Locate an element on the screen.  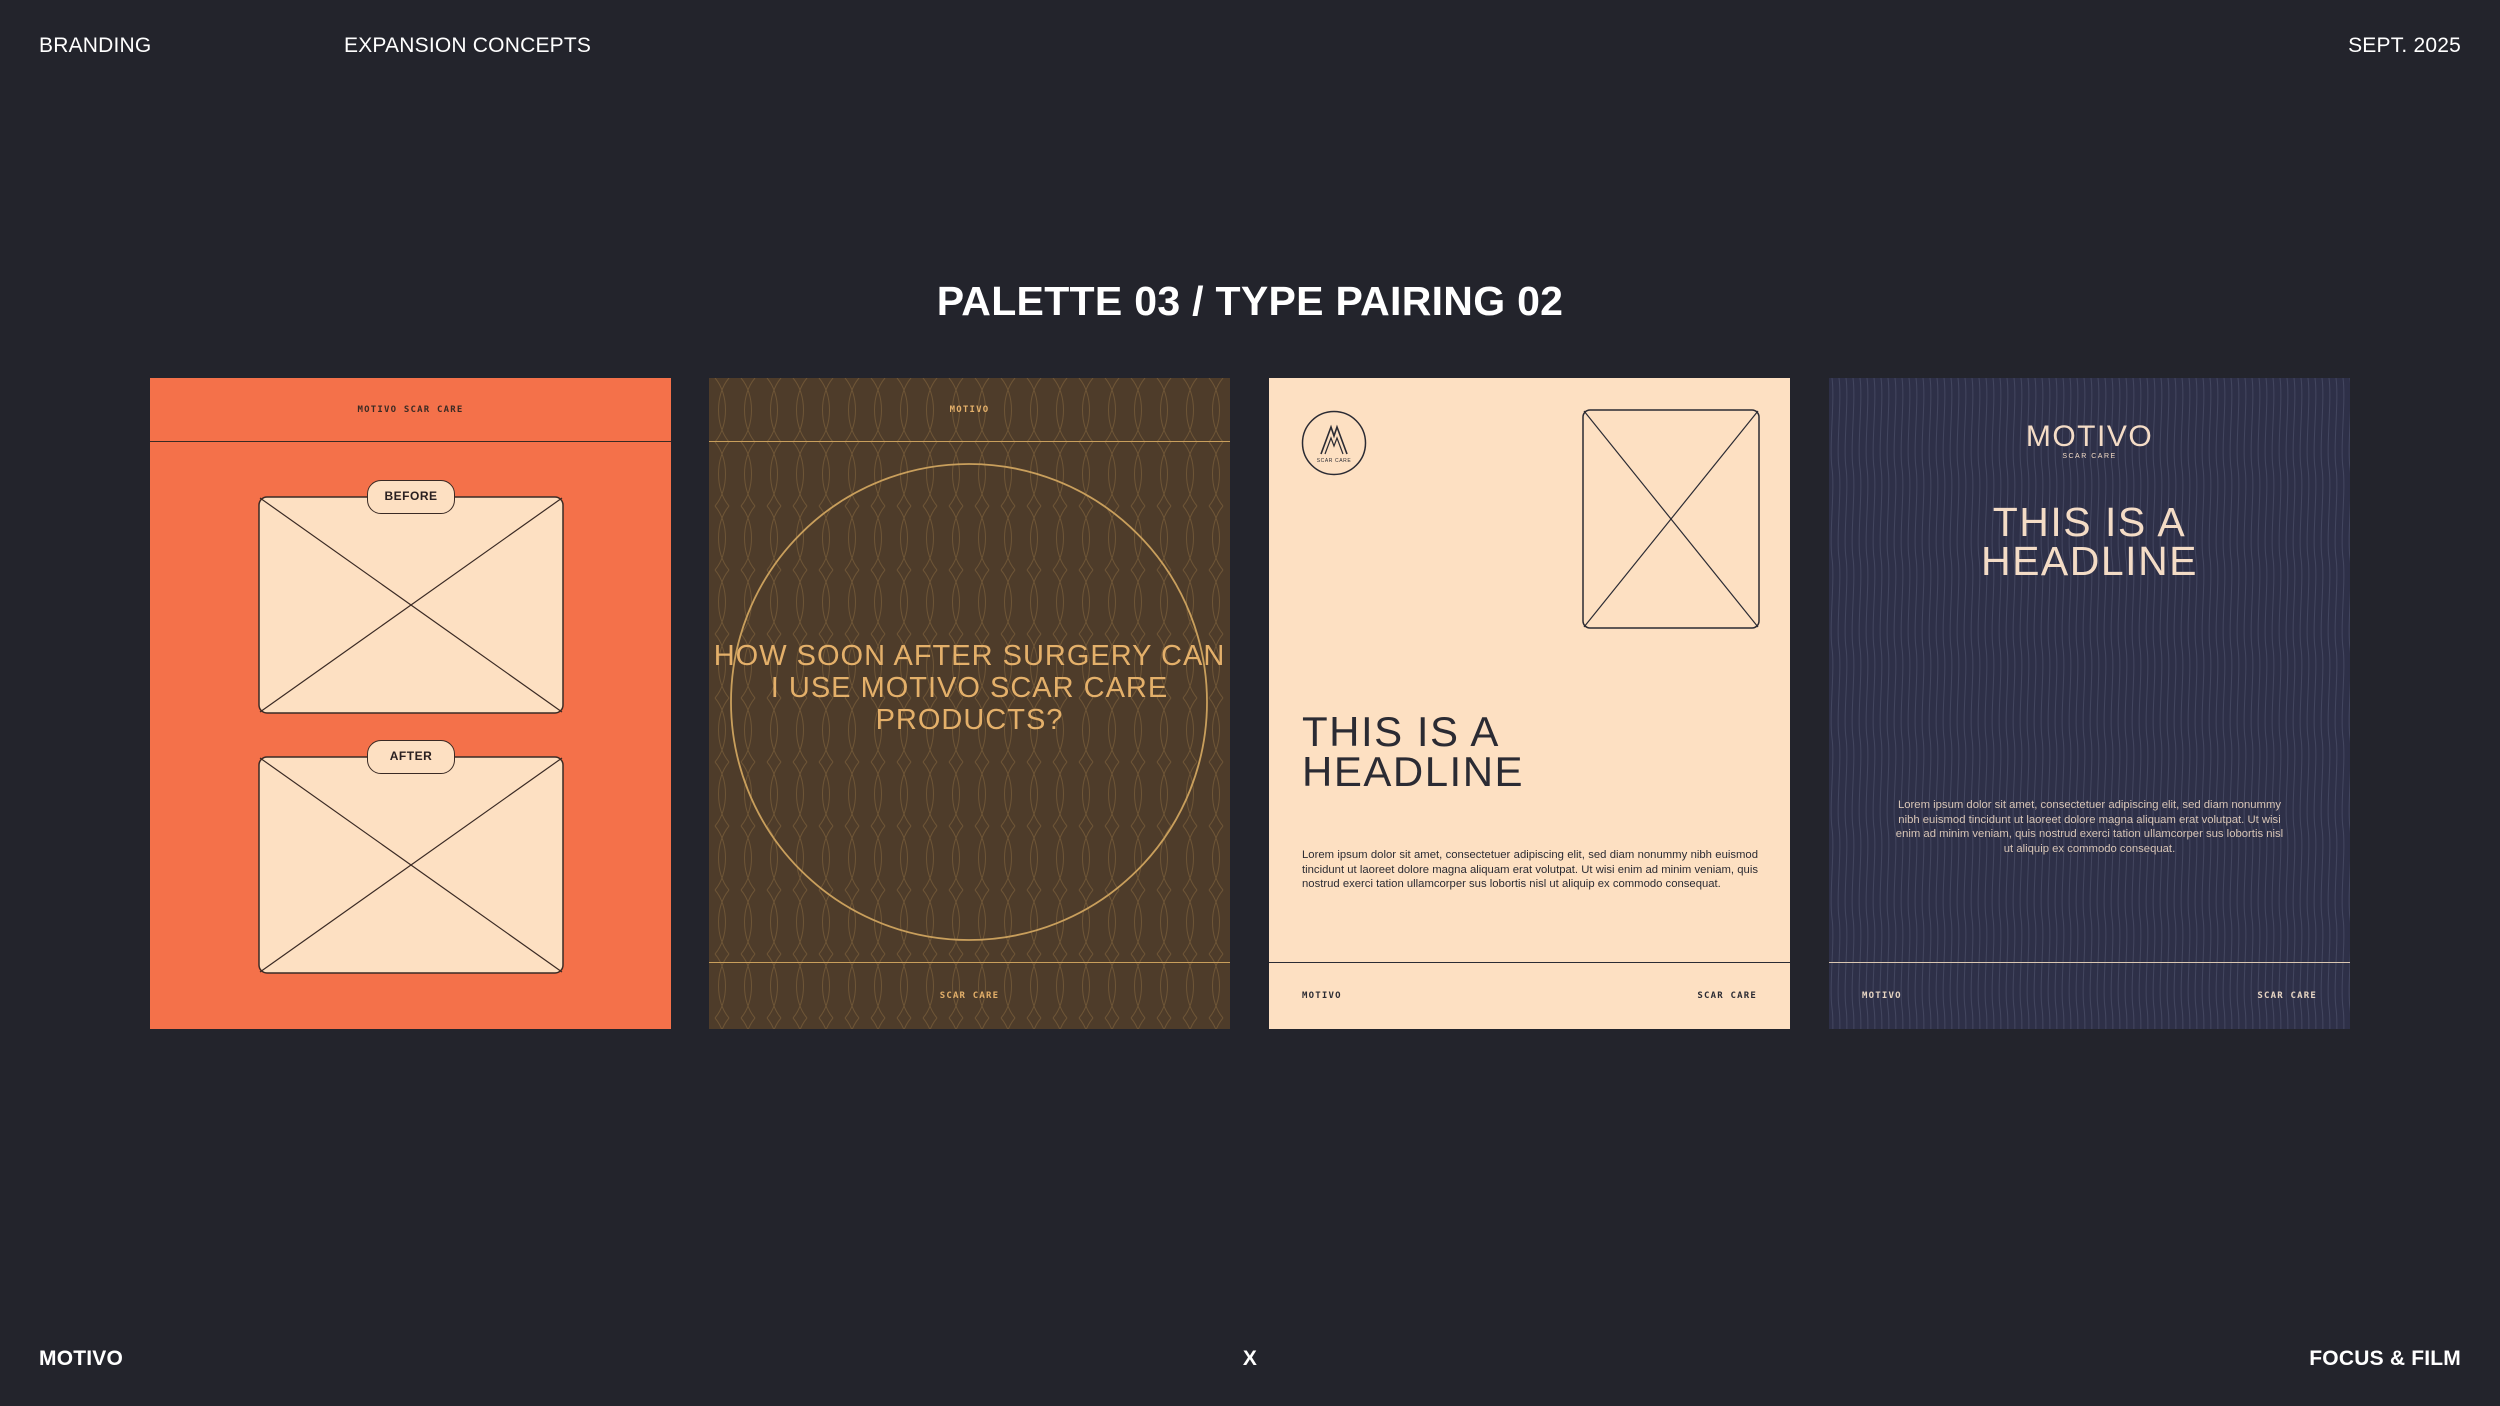
line-pattern is located at coordinates (2089, 703).